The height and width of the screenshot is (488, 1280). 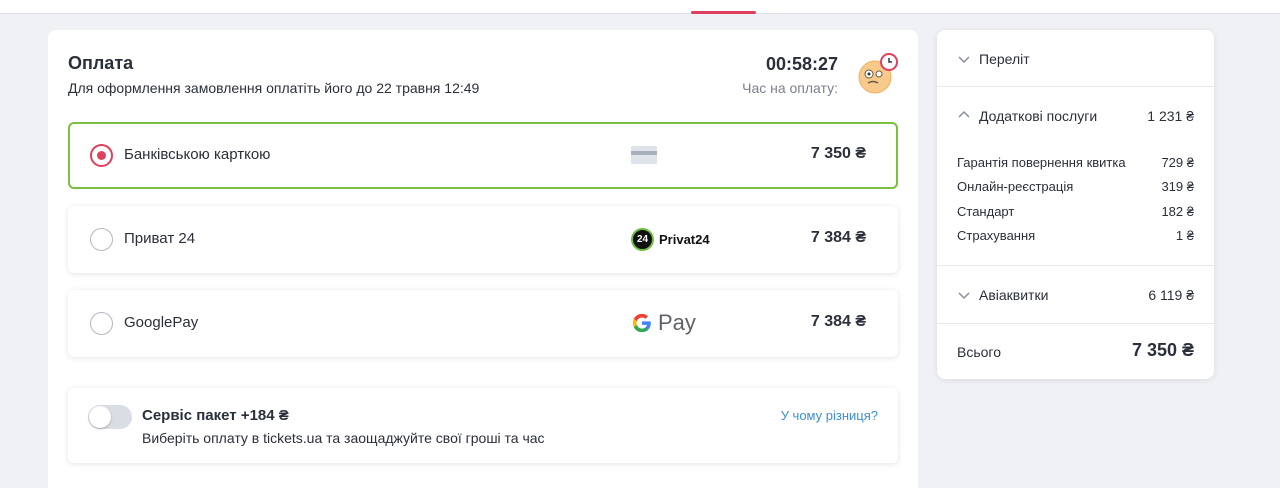 I want to click on toggle-knob, so click(x=100, y=417).